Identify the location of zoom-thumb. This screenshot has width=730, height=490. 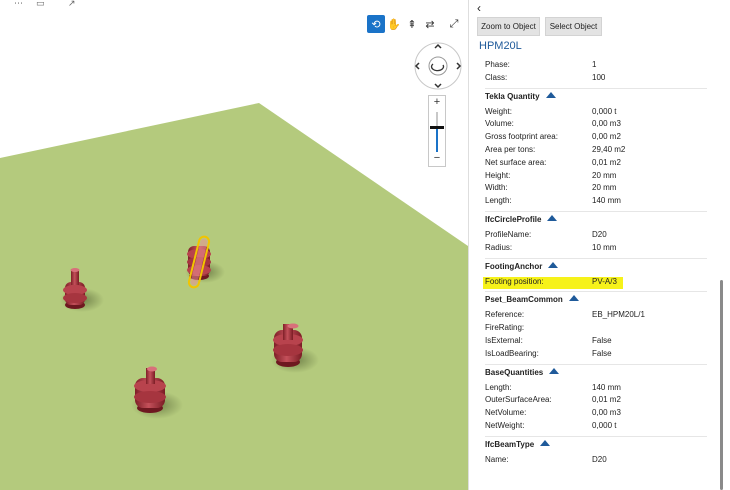
(437, 127).